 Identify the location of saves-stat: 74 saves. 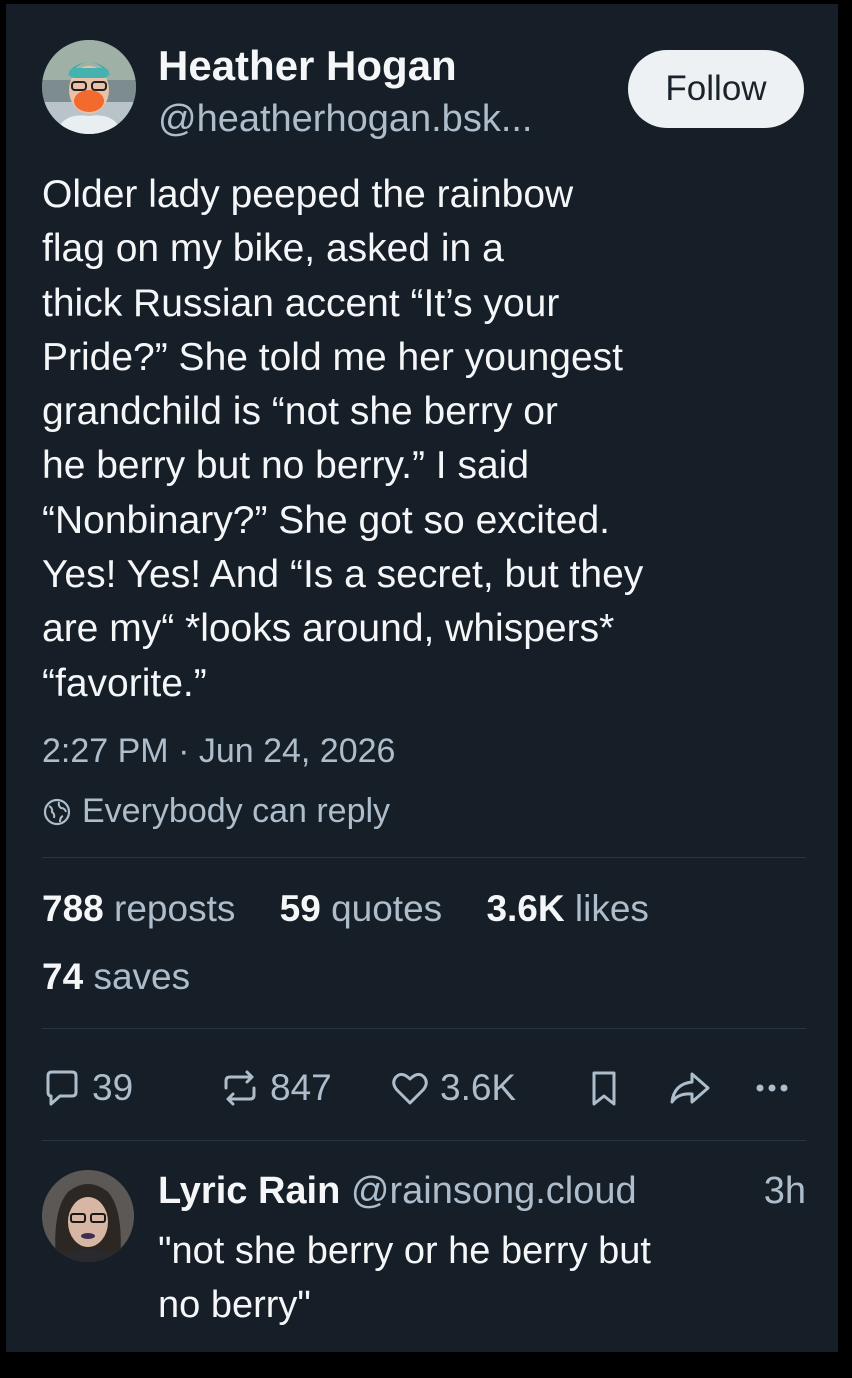
(116, 976).